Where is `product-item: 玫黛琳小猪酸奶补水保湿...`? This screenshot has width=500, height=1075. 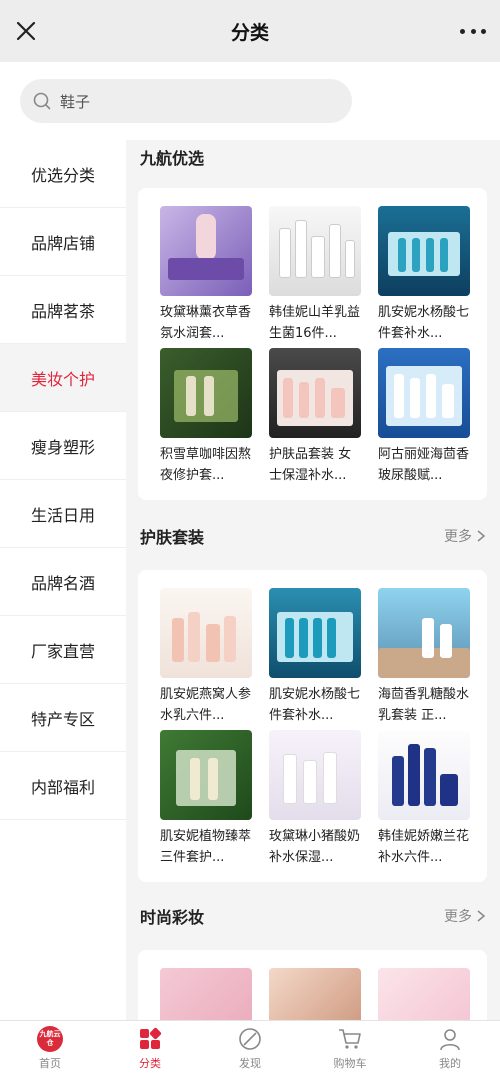
product-item: 玫黛琳小猪酸奶补水保湿... is located at coordinates (315, 799).